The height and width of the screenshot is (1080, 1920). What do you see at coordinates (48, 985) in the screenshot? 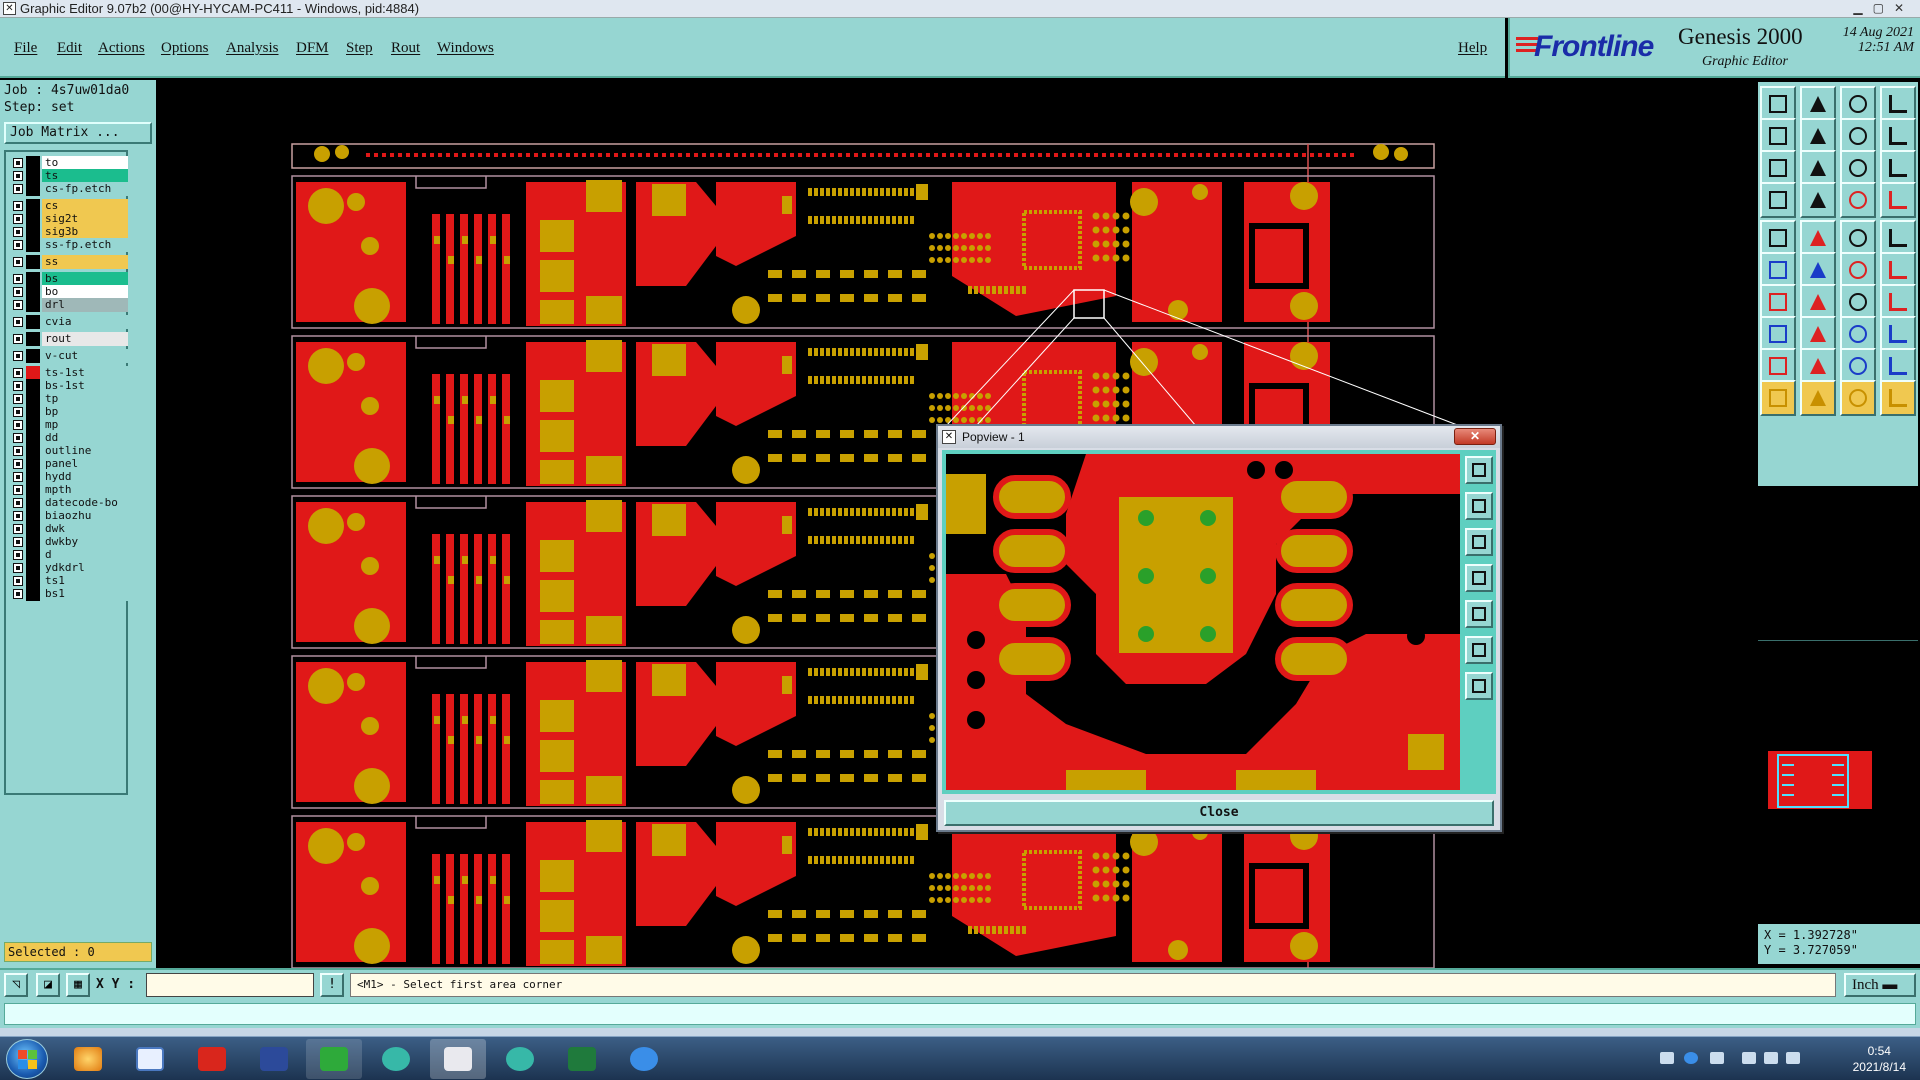
I see `measure-mode-button: ◪` at bounding box center [48, 985].